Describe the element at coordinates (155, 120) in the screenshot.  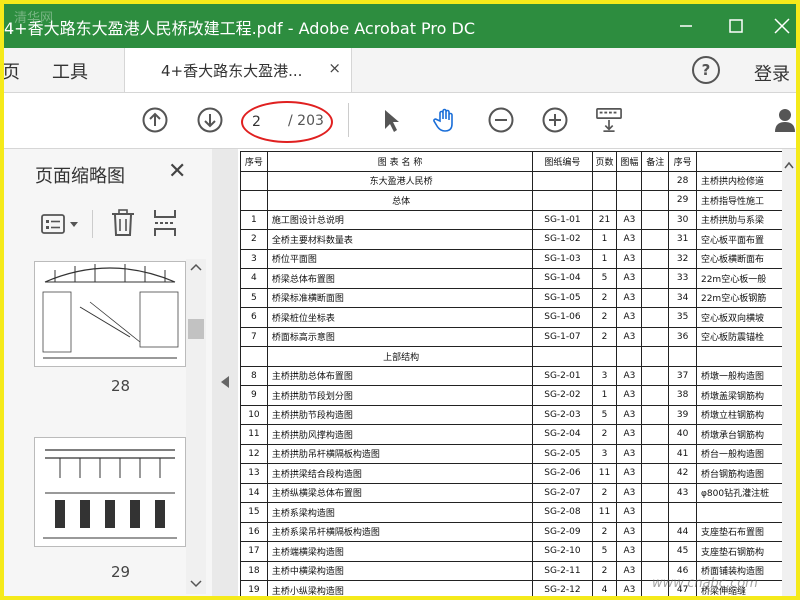
I see `page-up-icon` at that location.